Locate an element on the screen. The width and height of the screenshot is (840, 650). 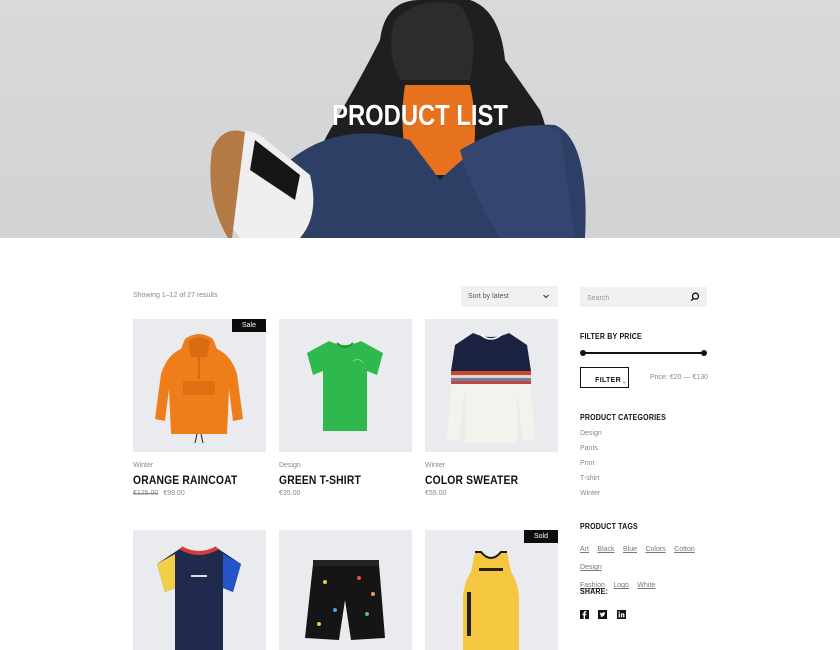
product-name: GREEN T-SHIRT is located at coordinates (320, 480).